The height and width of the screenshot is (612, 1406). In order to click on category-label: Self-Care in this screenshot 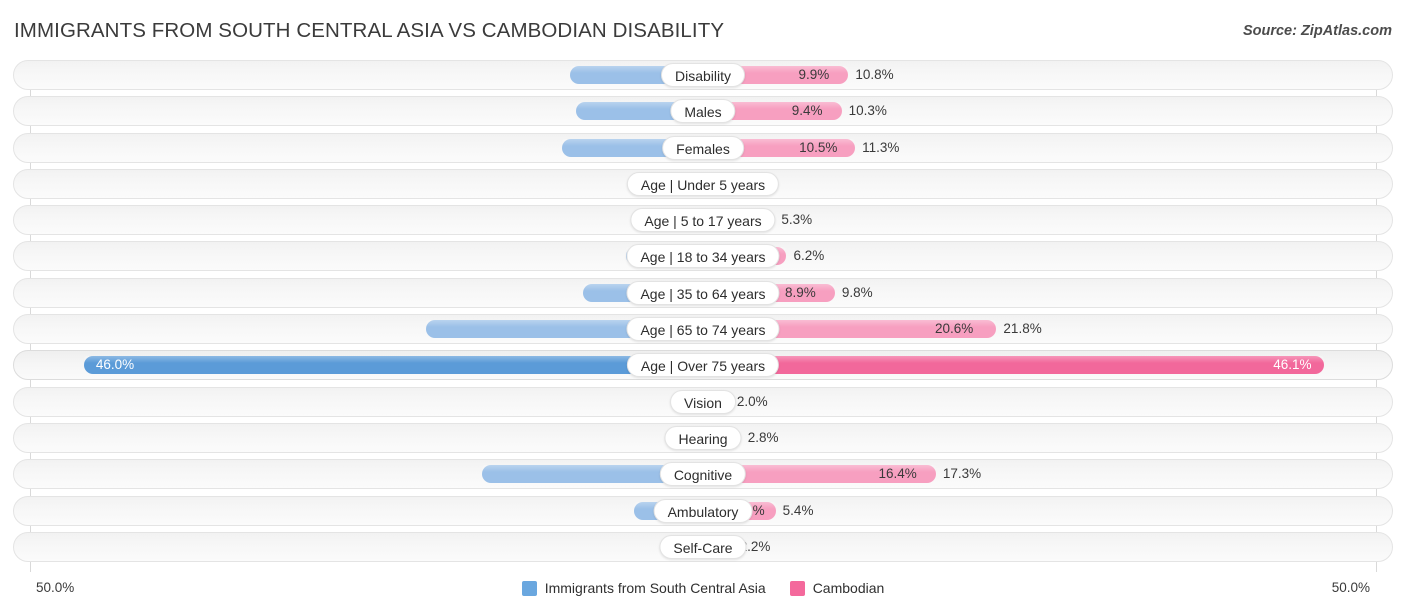, I will do `click(703, 546)`.